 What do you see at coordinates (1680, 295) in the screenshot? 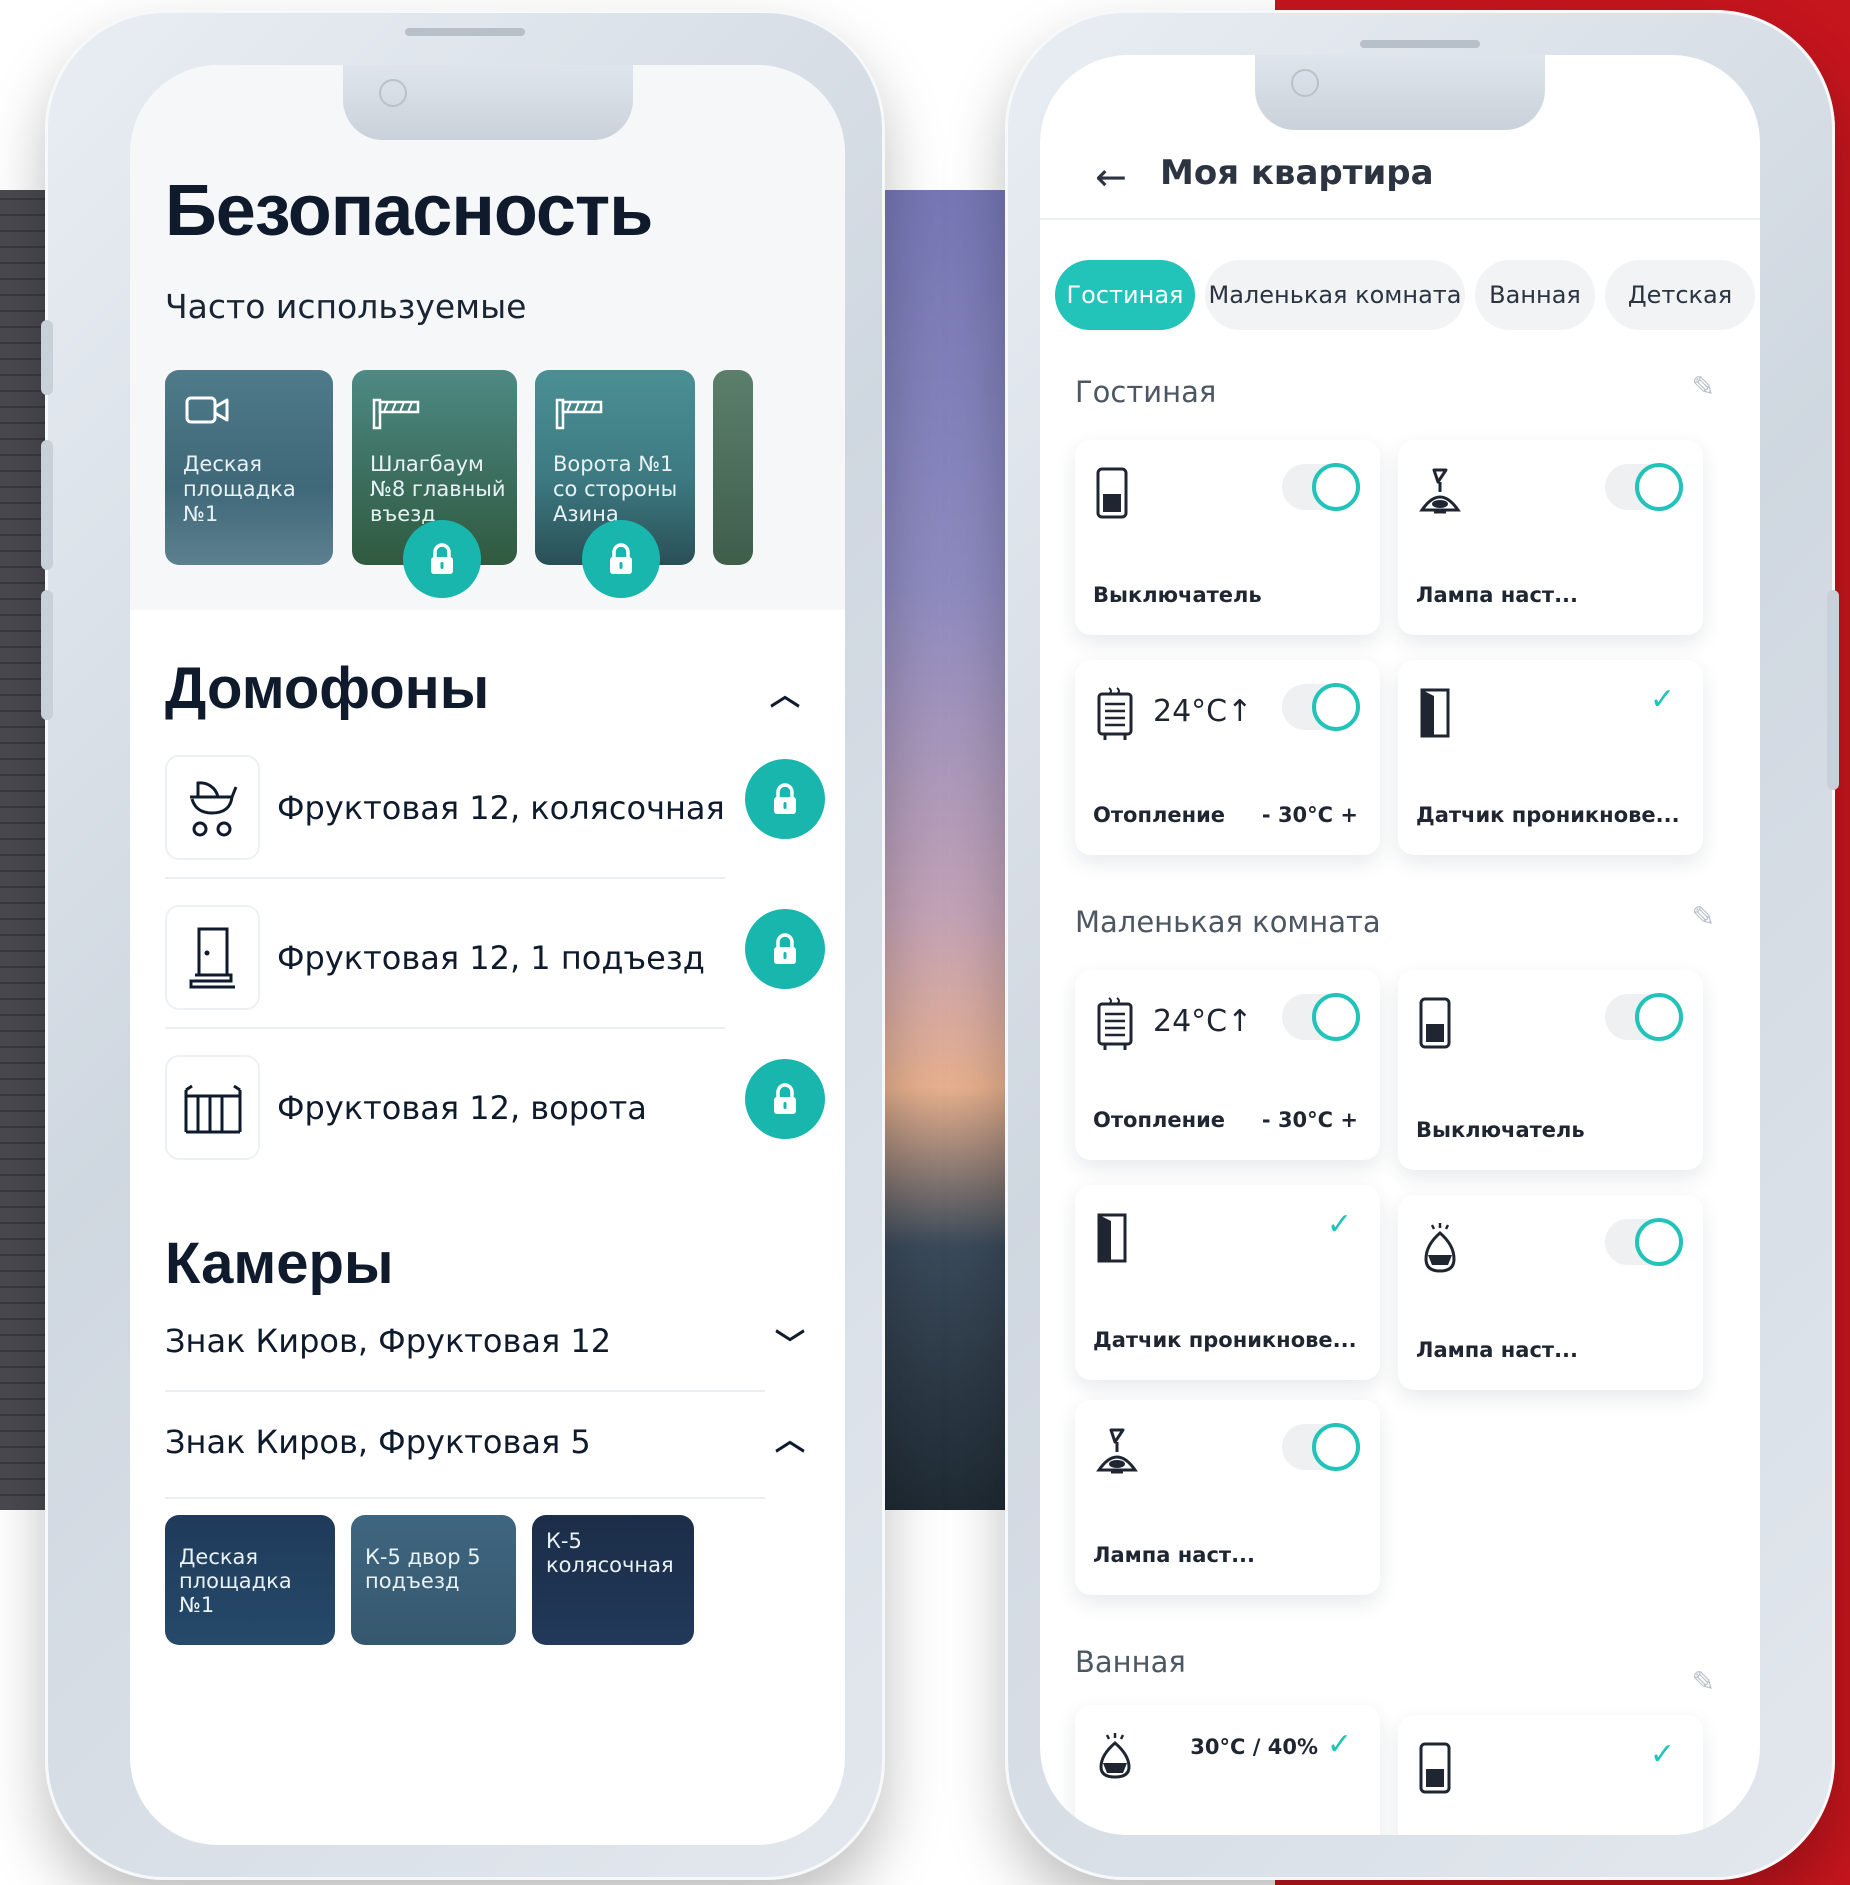
I see `tab-kids-room: Детская` at bounding box center [1680, 295].